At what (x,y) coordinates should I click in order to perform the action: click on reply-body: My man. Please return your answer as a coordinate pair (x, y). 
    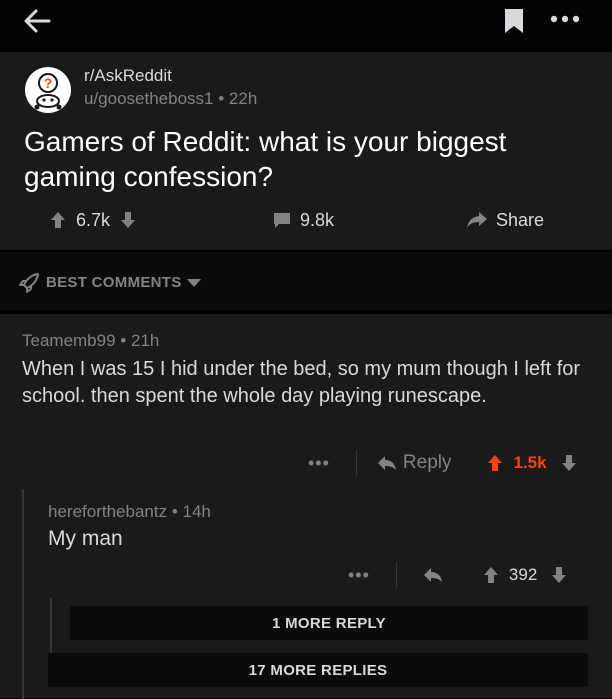
    Looking at the image, I should click on (85, 538).